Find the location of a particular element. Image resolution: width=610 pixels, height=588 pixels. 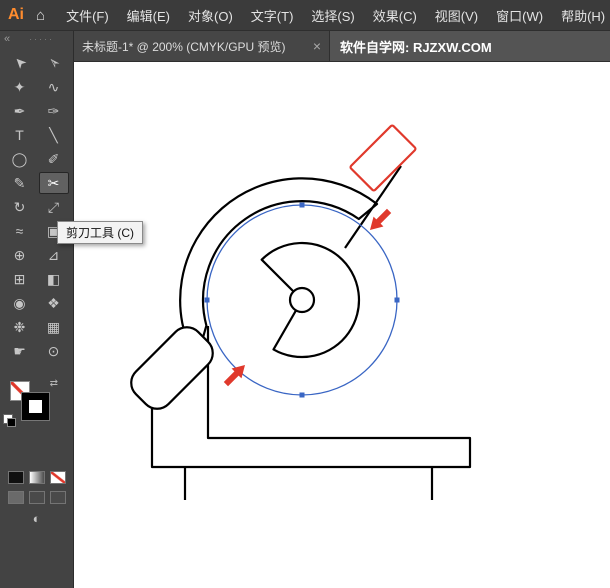

tool-zoom: ⊙ is located at coordinates (54, 351).